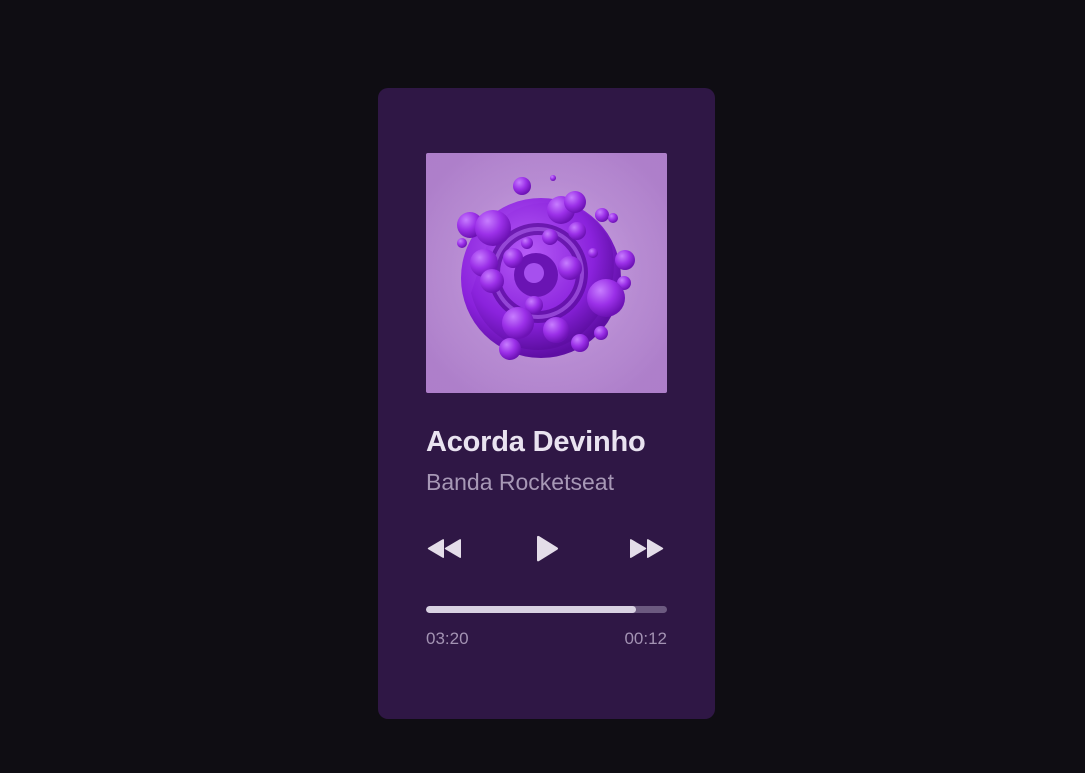  I want to click on elapsed-time: 03:20, so click(447, 638).